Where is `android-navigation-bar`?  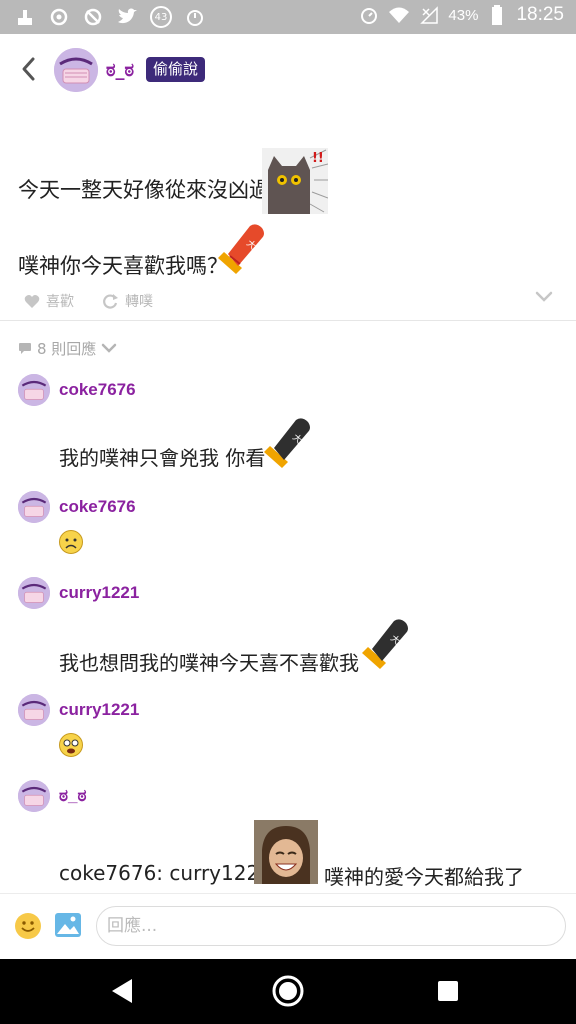 android-navigation-bar is located at coordinates (288, 991).